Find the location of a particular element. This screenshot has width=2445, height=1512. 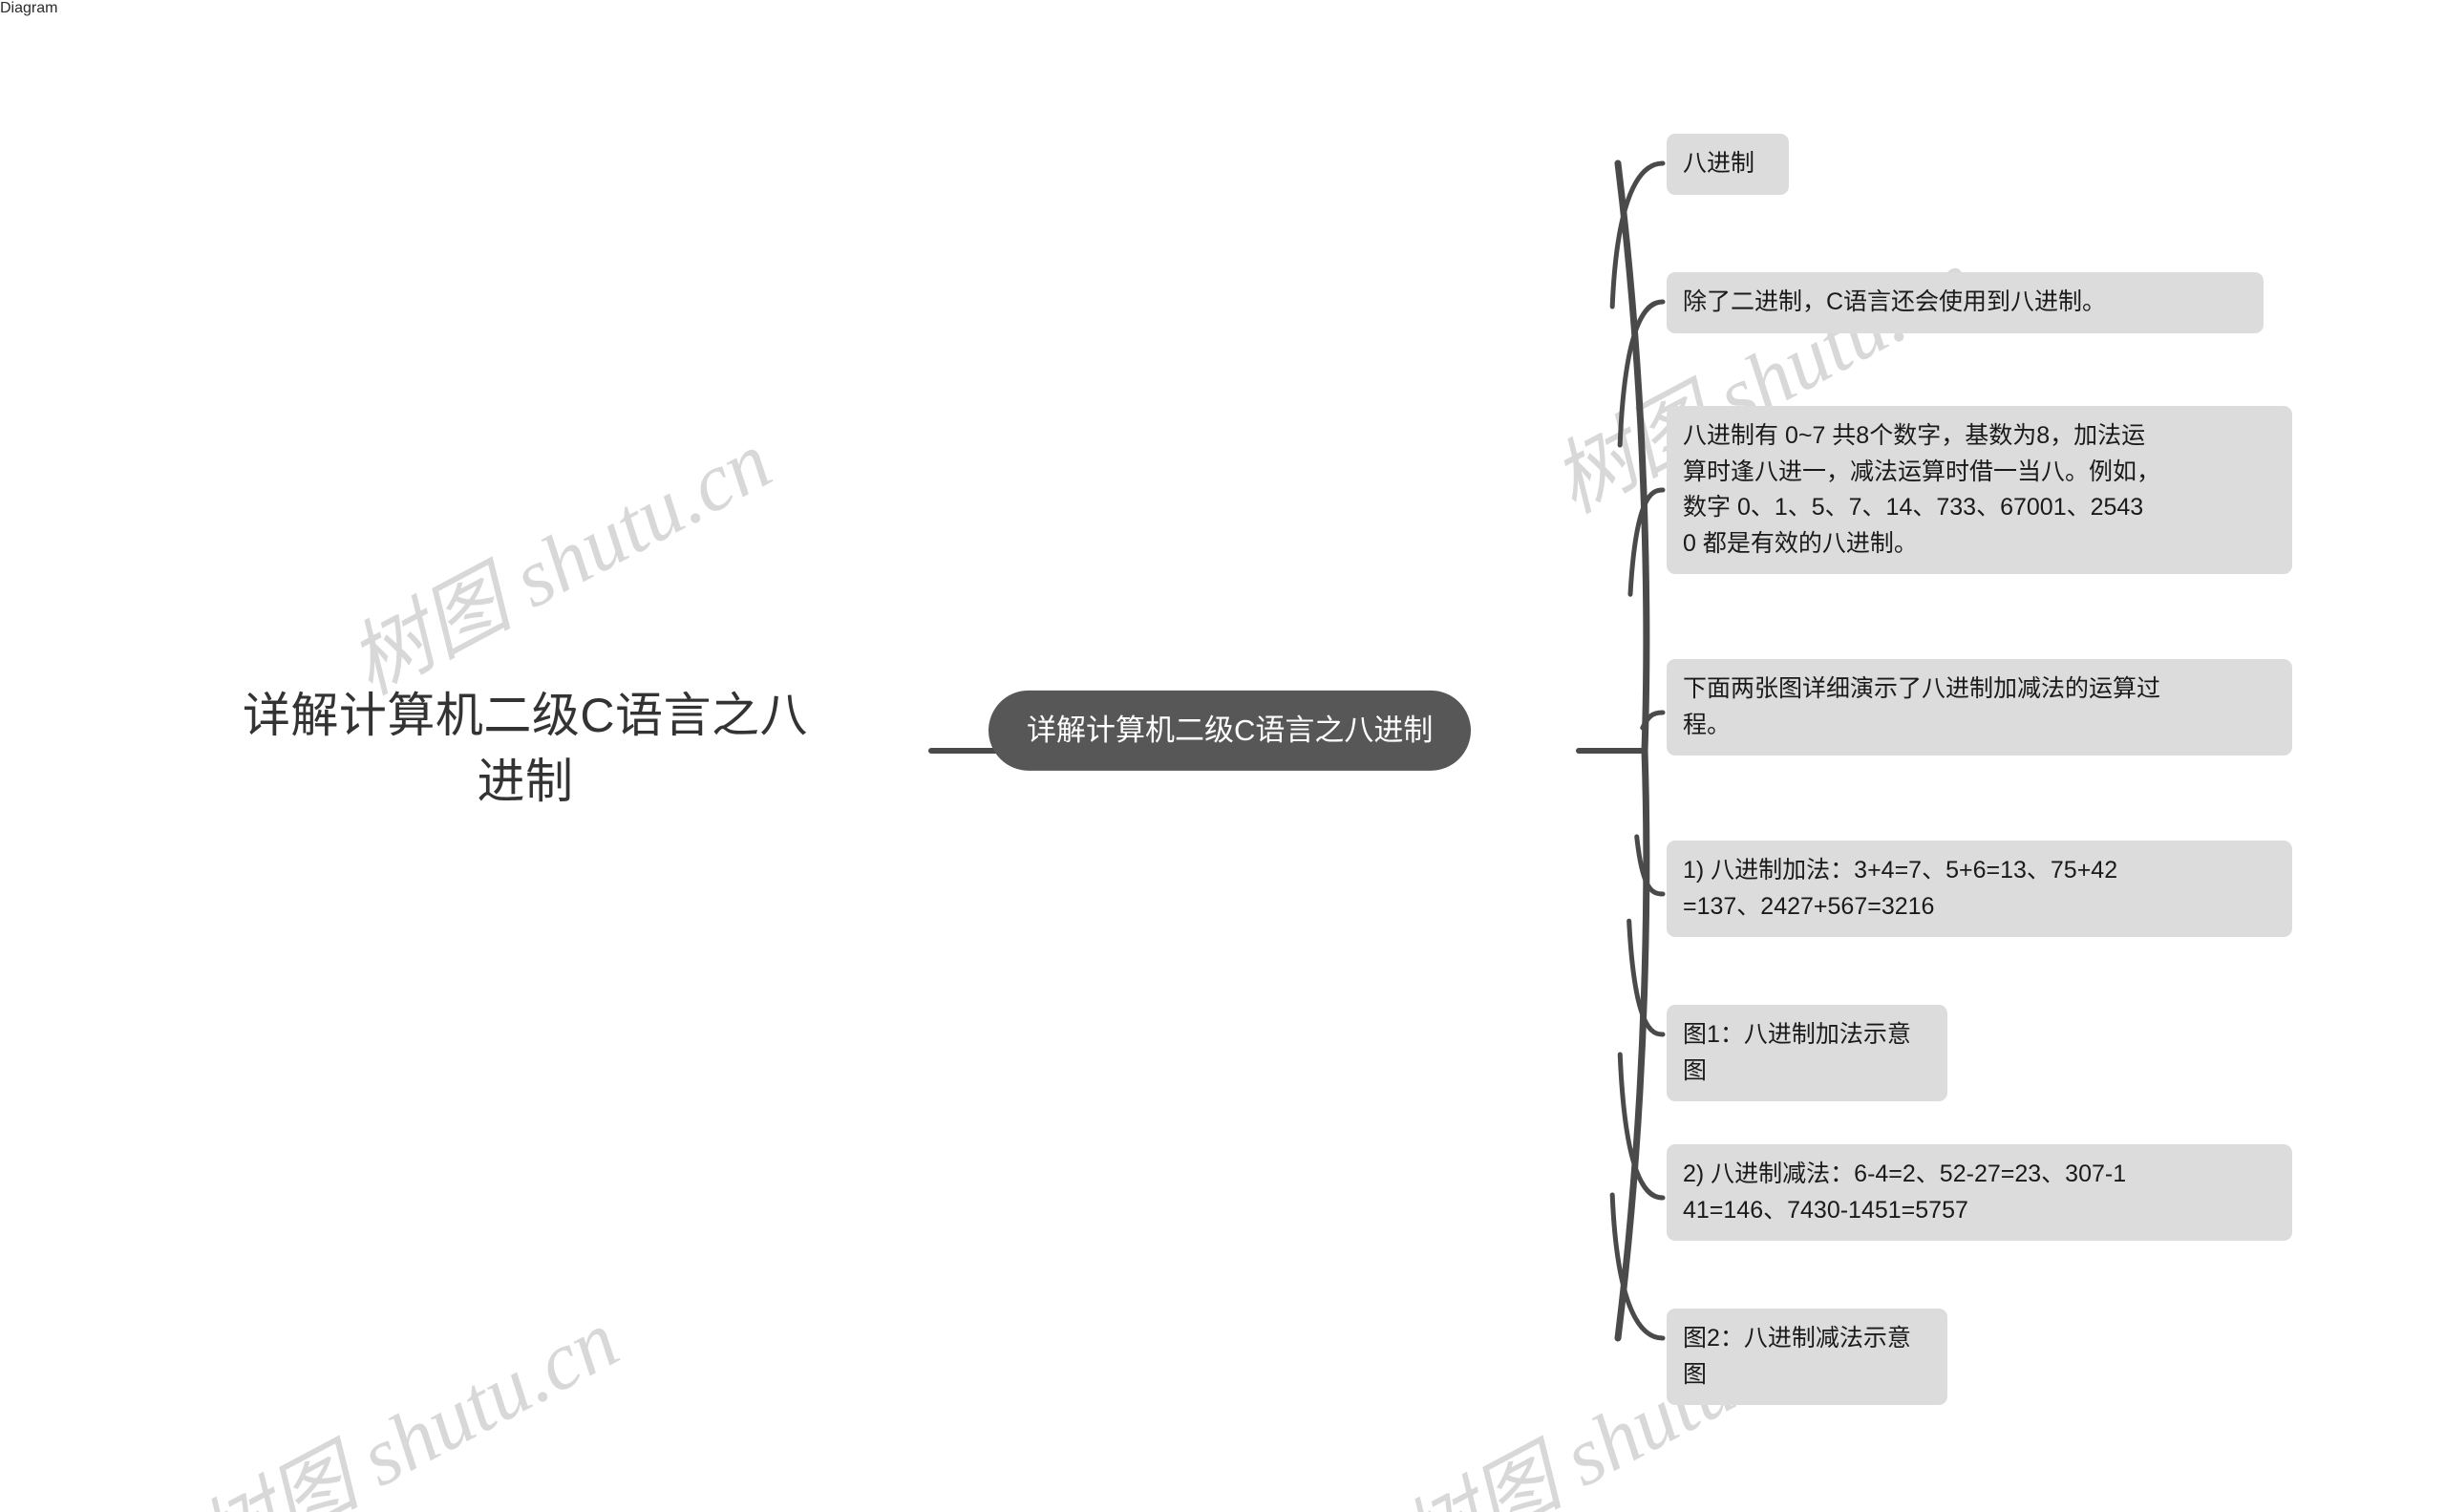

branch-two-figures: 下面两张图详细演示了八进制加减法的运算过 程。 is located at coordinates (1980, 707).